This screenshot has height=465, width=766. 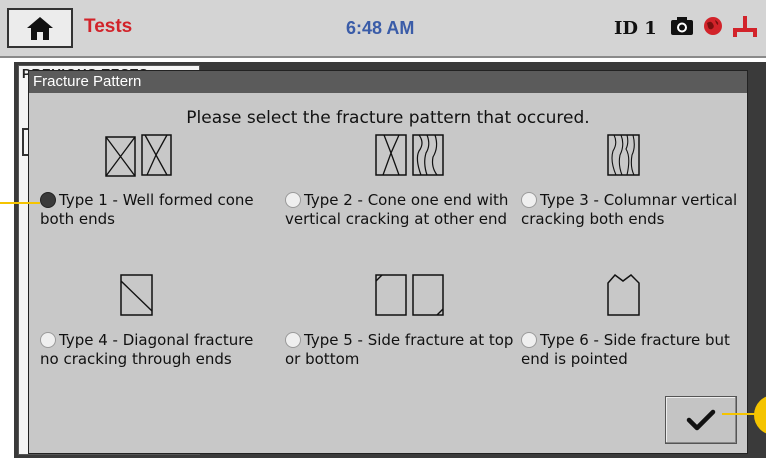 I want to click on fracture-type-6-icon, so click(x=623, y=294).